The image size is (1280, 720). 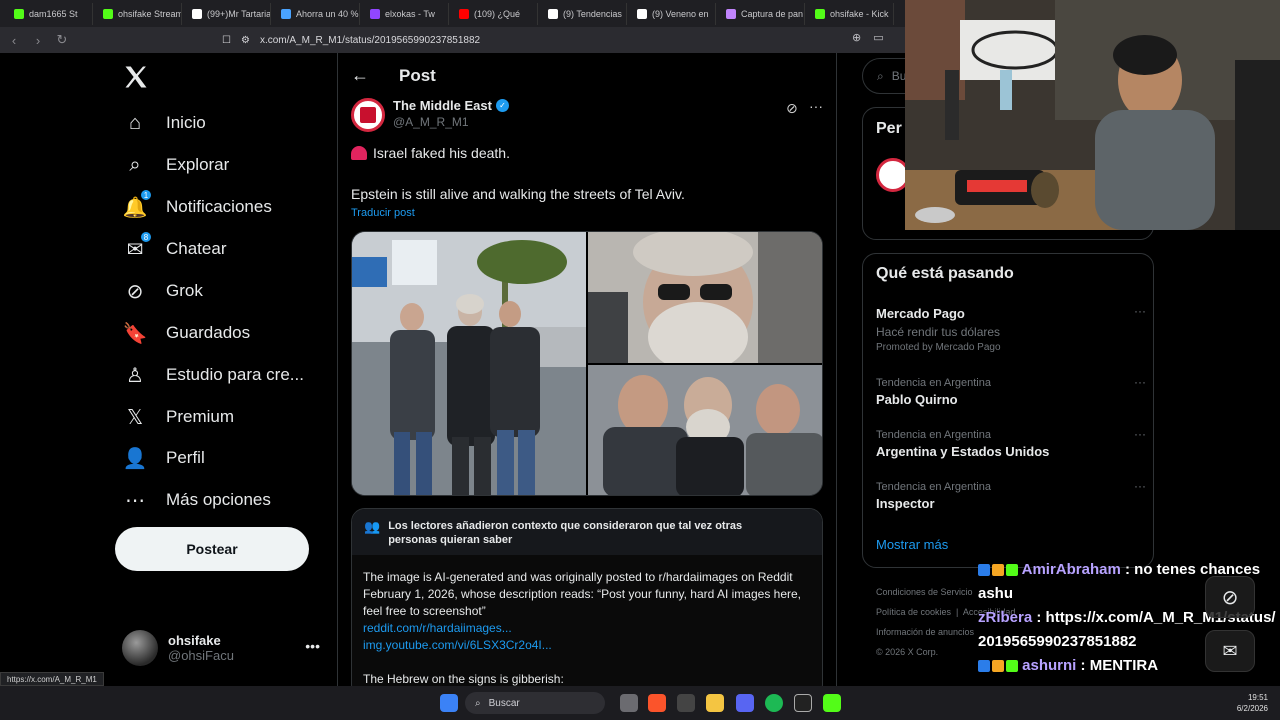 I want to click on nav-item-notificaciones: 🔔 1 Notificaciones, so click(x=197, y=204).